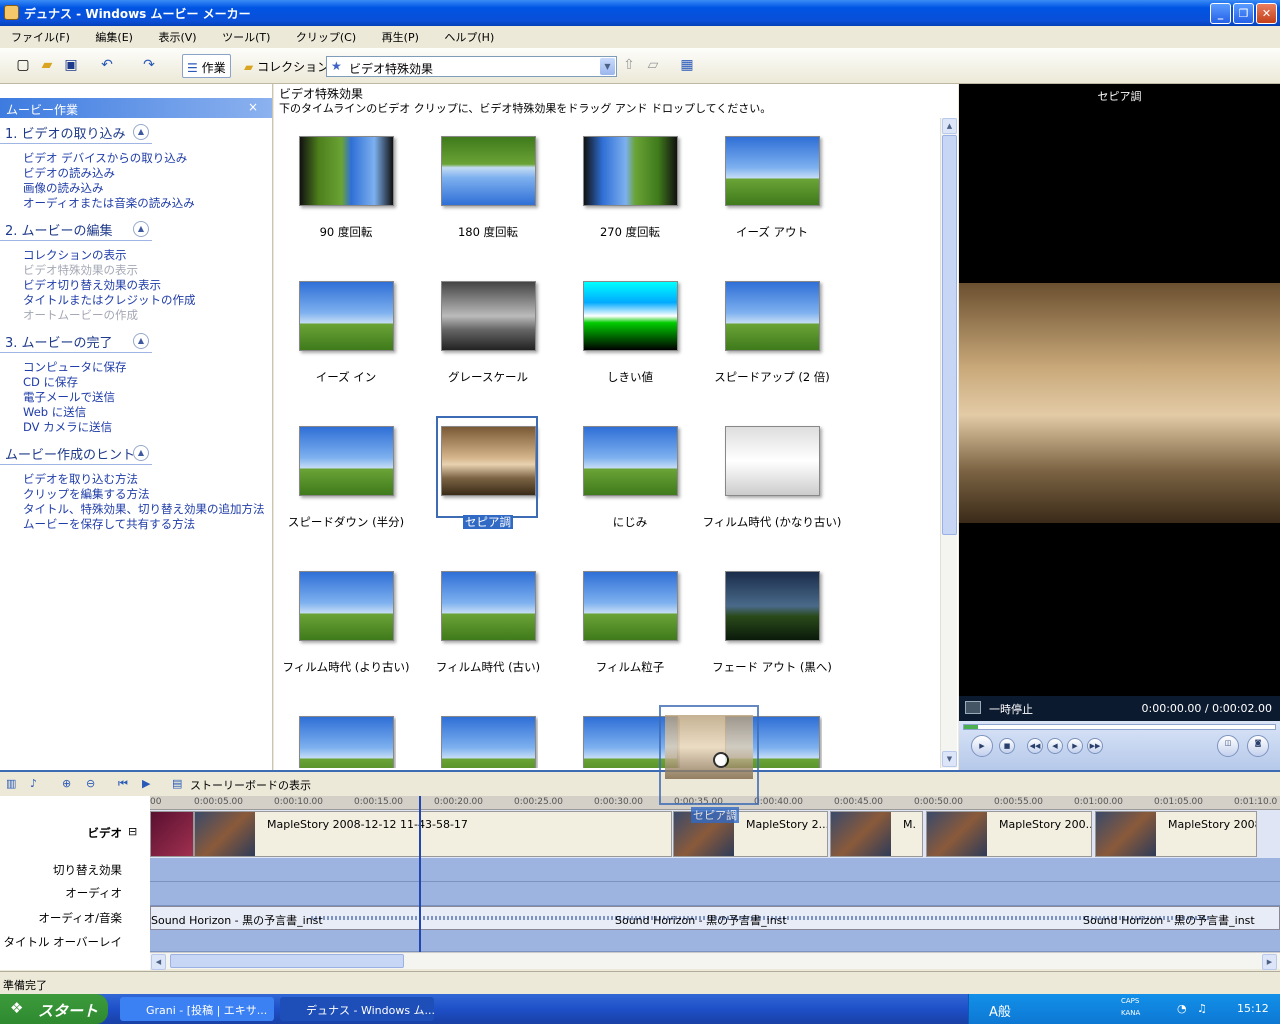 The width and height of the screenshot is (1280, 1024). Describe the element at coordinates (149, 65) in the screenshot. I see `redo-icon: ↷` at that location.